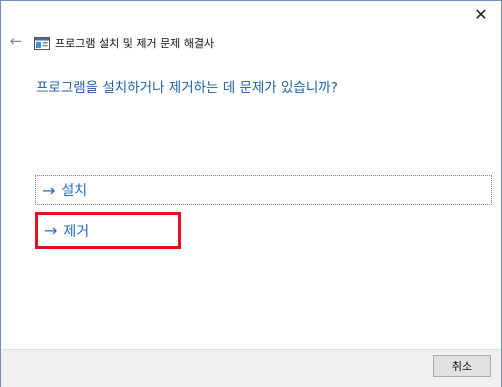 The image size is (502, 387). I want to click on footer-bar, so click(251, 368).